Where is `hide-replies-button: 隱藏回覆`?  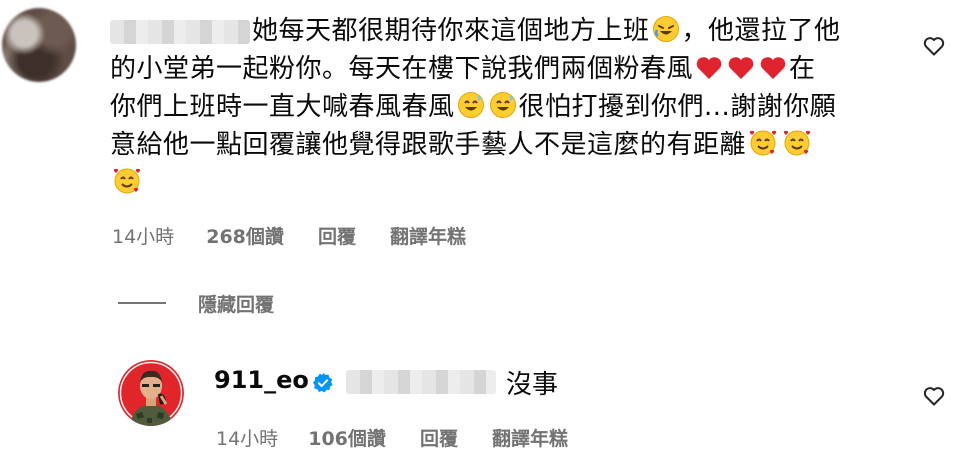 hide-replies-button: 隱藏回覆 is located at coordinates (236, 303).